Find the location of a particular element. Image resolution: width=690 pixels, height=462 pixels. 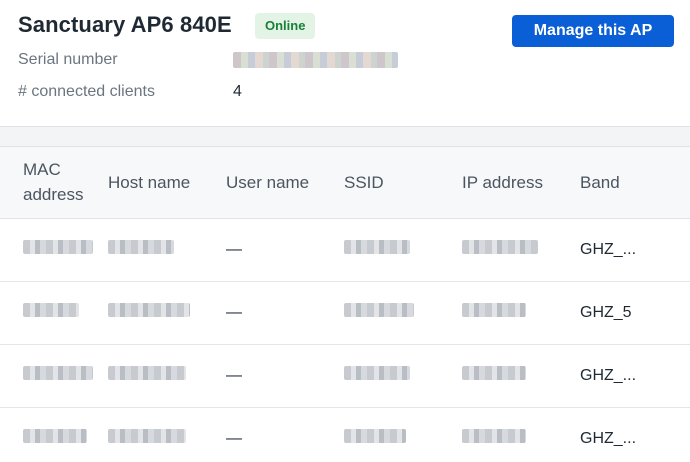

column-header-ip: IP address is located at coordinates (521, 183).